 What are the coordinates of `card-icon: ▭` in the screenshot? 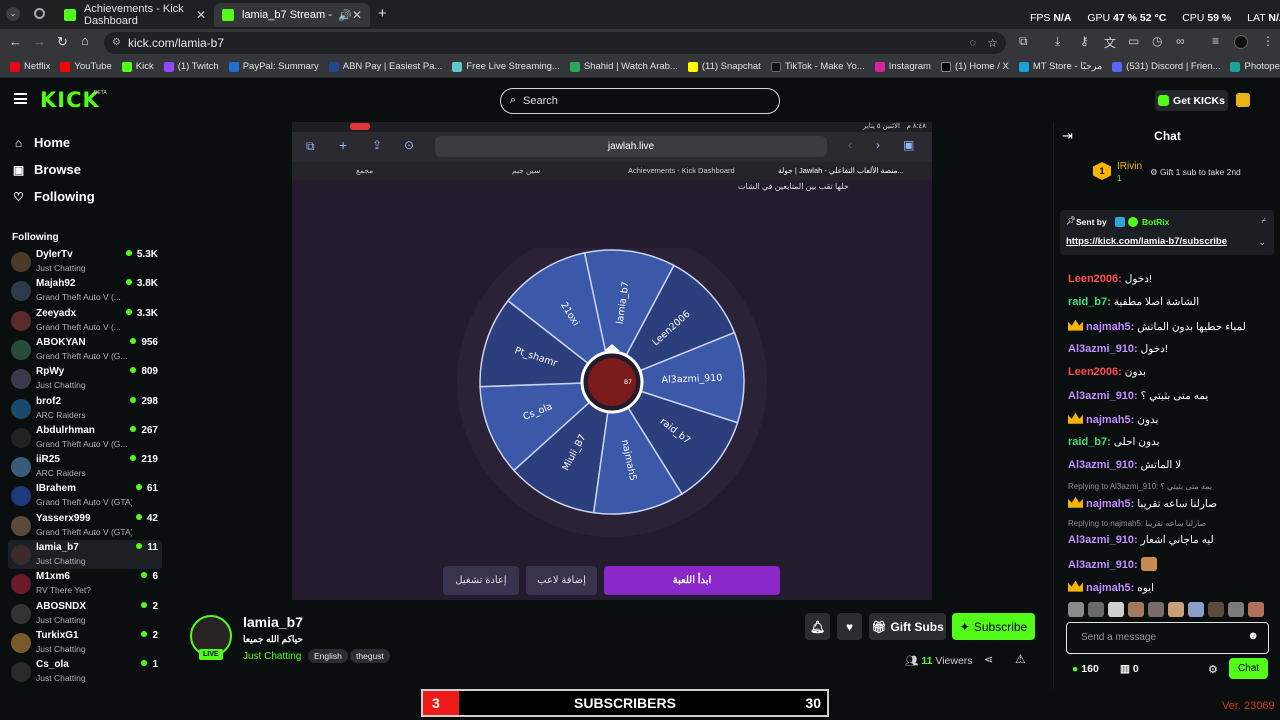 It's located at (1133, 41).